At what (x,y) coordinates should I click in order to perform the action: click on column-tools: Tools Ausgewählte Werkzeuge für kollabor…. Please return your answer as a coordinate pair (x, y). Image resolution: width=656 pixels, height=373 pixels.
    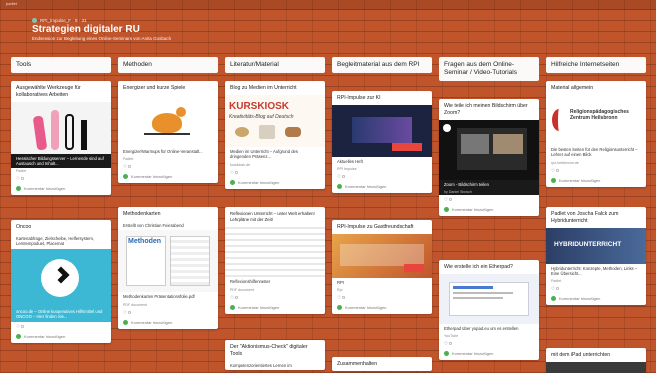
    Looking at the image, I should click on (61, 200).